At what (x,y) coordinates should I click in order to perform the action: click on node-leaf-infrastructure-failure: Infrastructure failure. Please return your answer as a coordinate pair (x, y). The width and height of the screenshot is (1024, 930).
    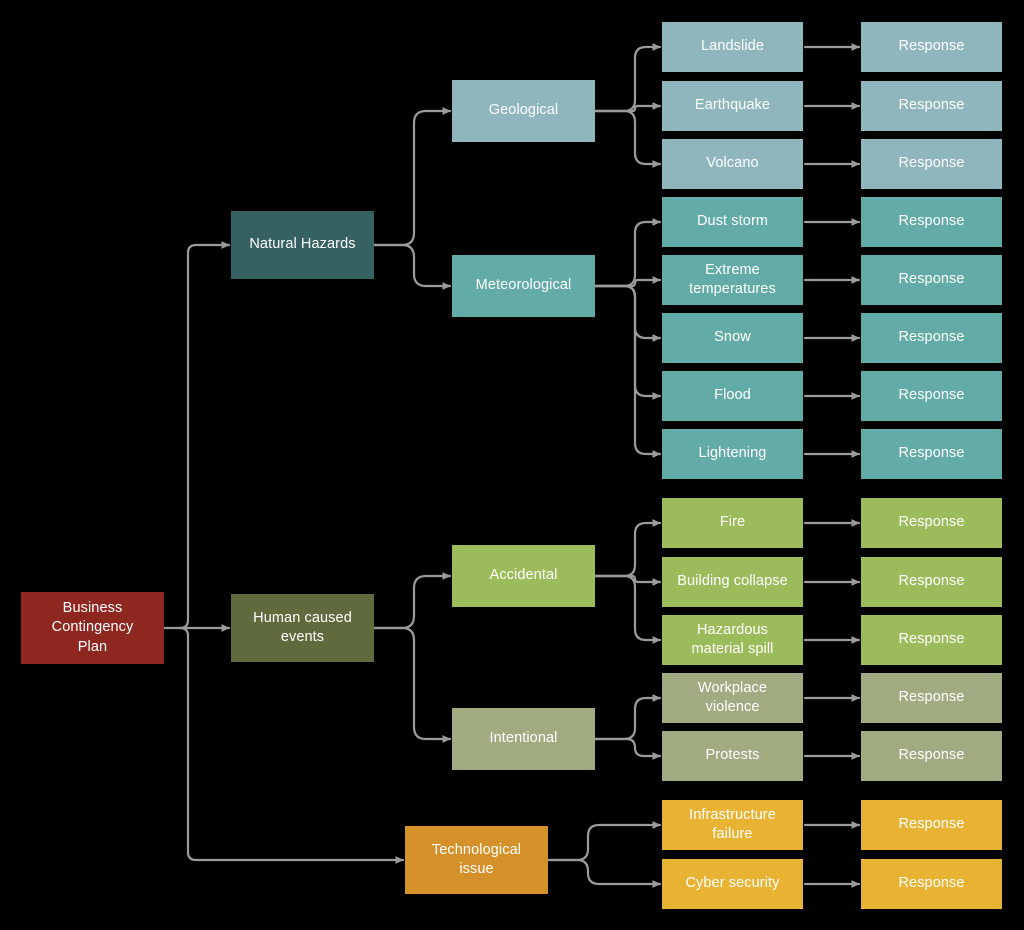
    Looking at the image, I should click on (732, 825).